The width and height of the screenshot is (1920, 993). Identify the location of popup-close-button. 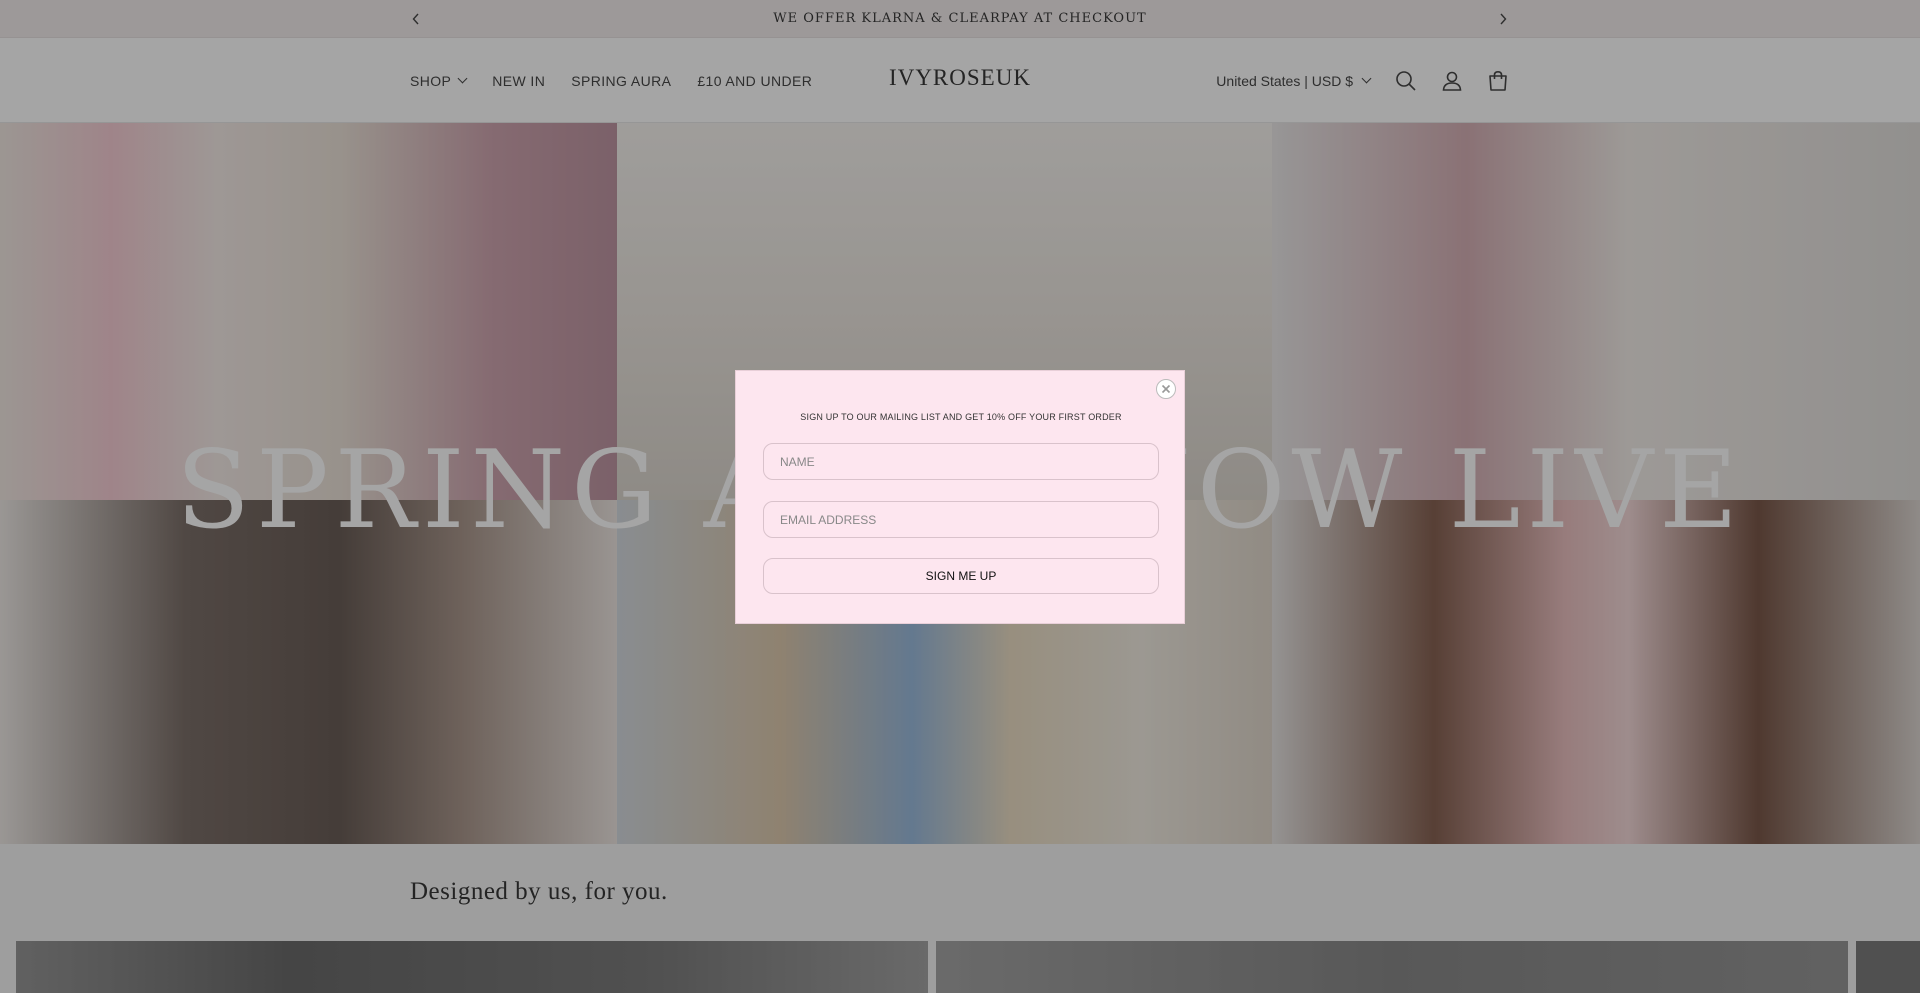
(1166, 389).